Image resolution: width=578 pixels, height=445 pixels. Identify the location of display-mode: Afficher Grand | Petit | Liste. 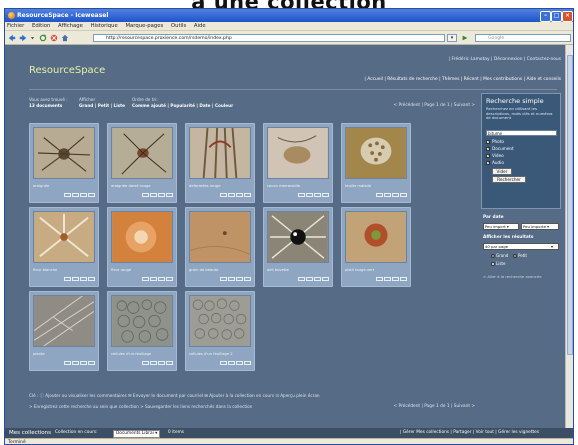
(102, 102).